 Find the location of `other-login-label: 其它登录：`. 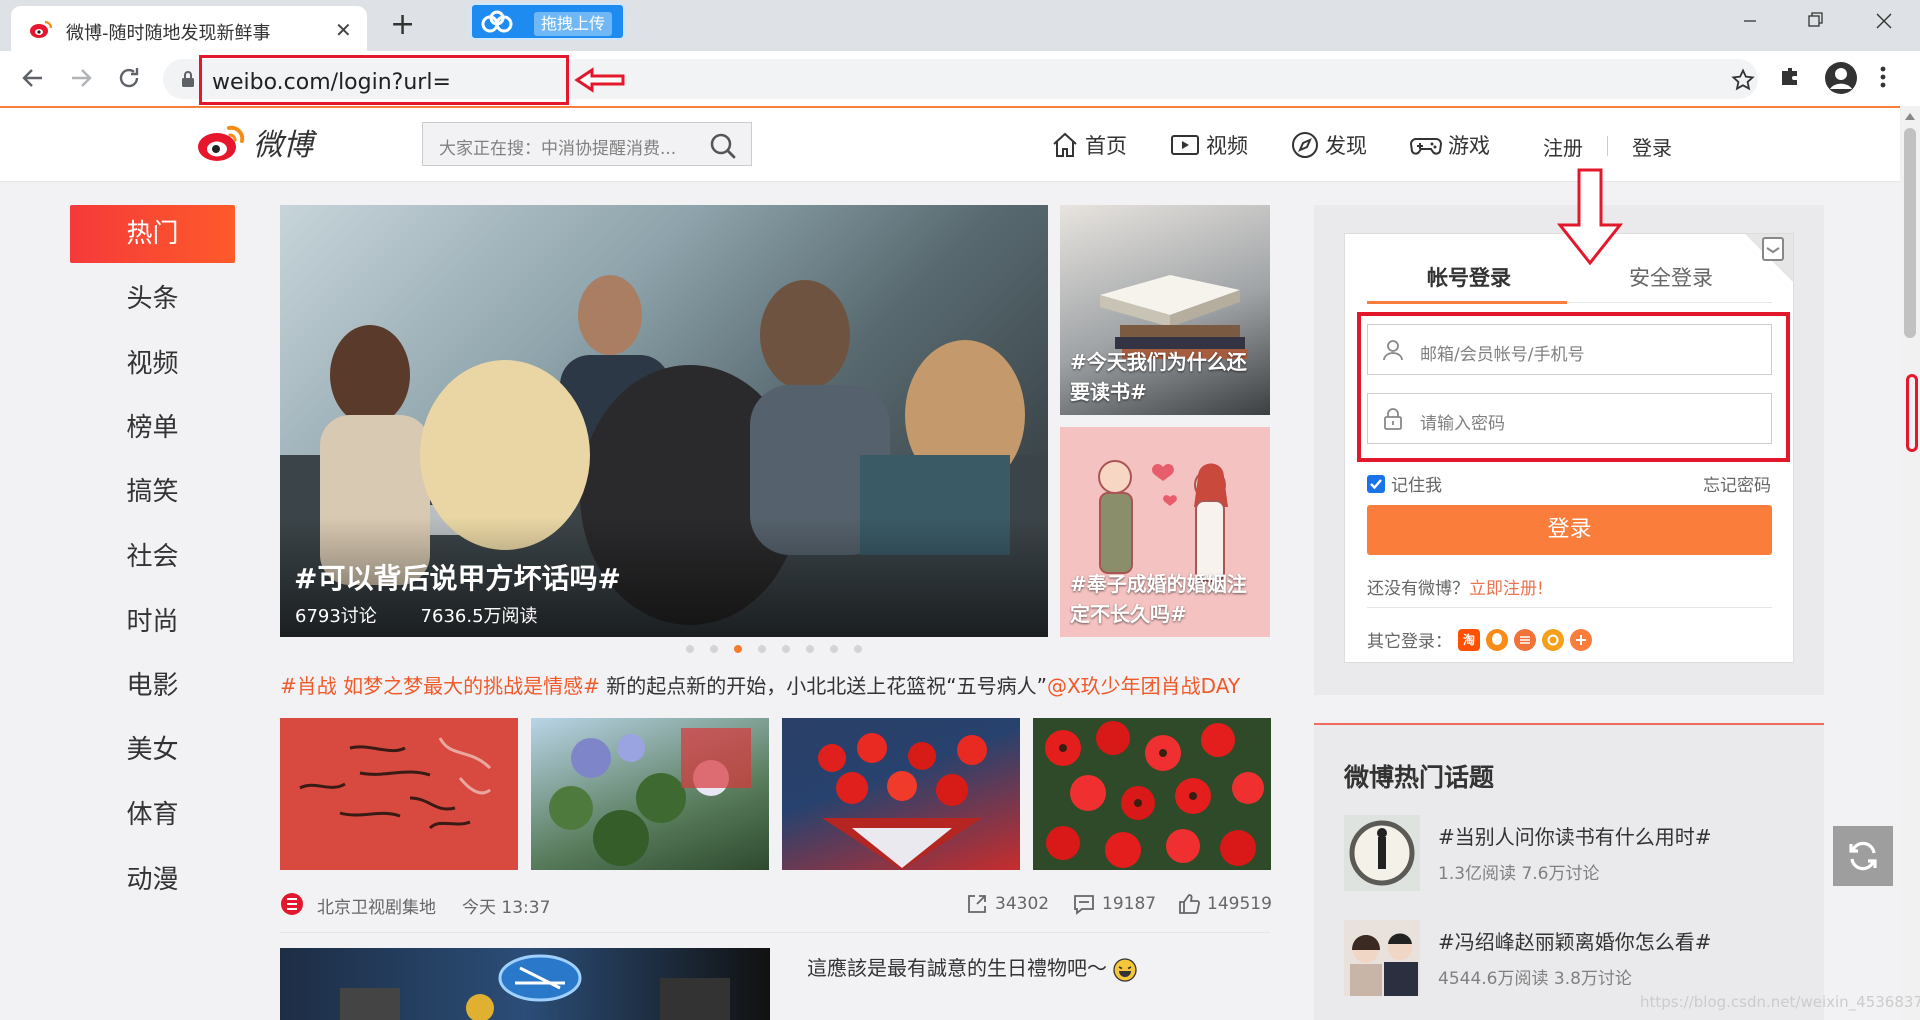

other-login-label: 其它登录： is located at coordinates (1409, 642).